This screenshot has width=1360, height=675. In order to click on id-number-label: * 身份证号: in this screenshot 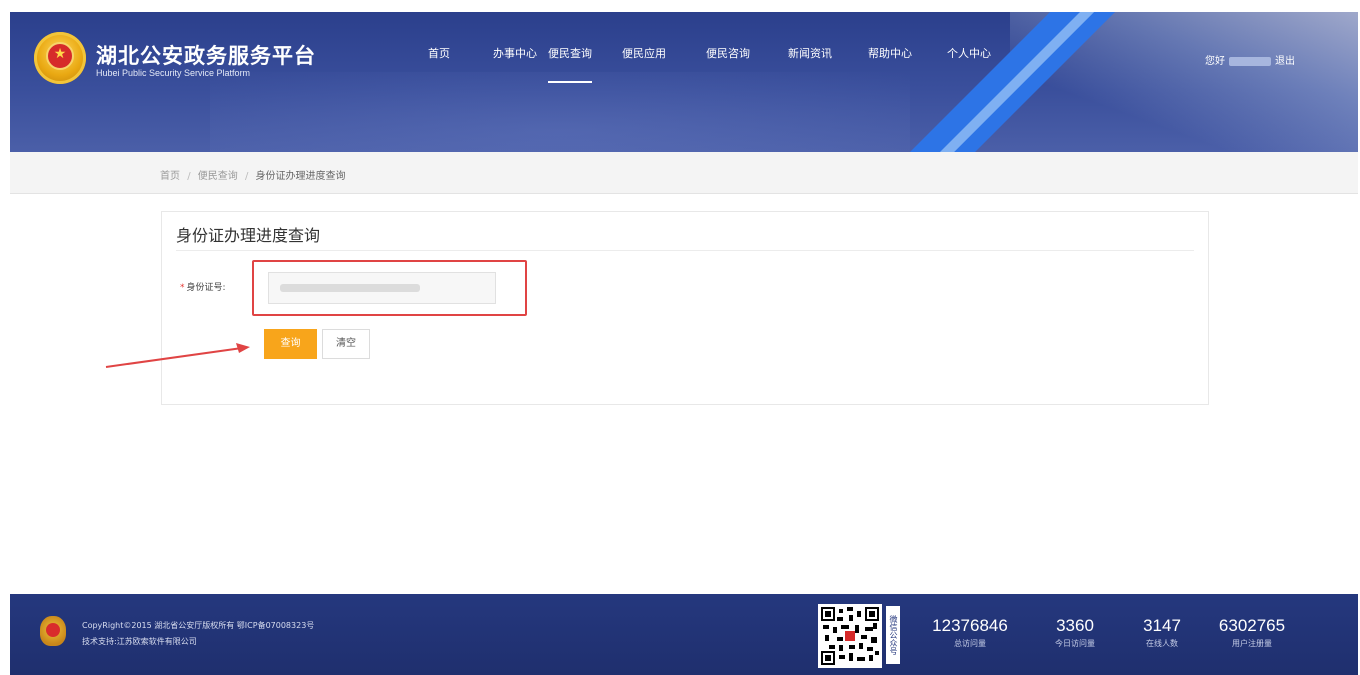, I will do `click(203, 286)`.